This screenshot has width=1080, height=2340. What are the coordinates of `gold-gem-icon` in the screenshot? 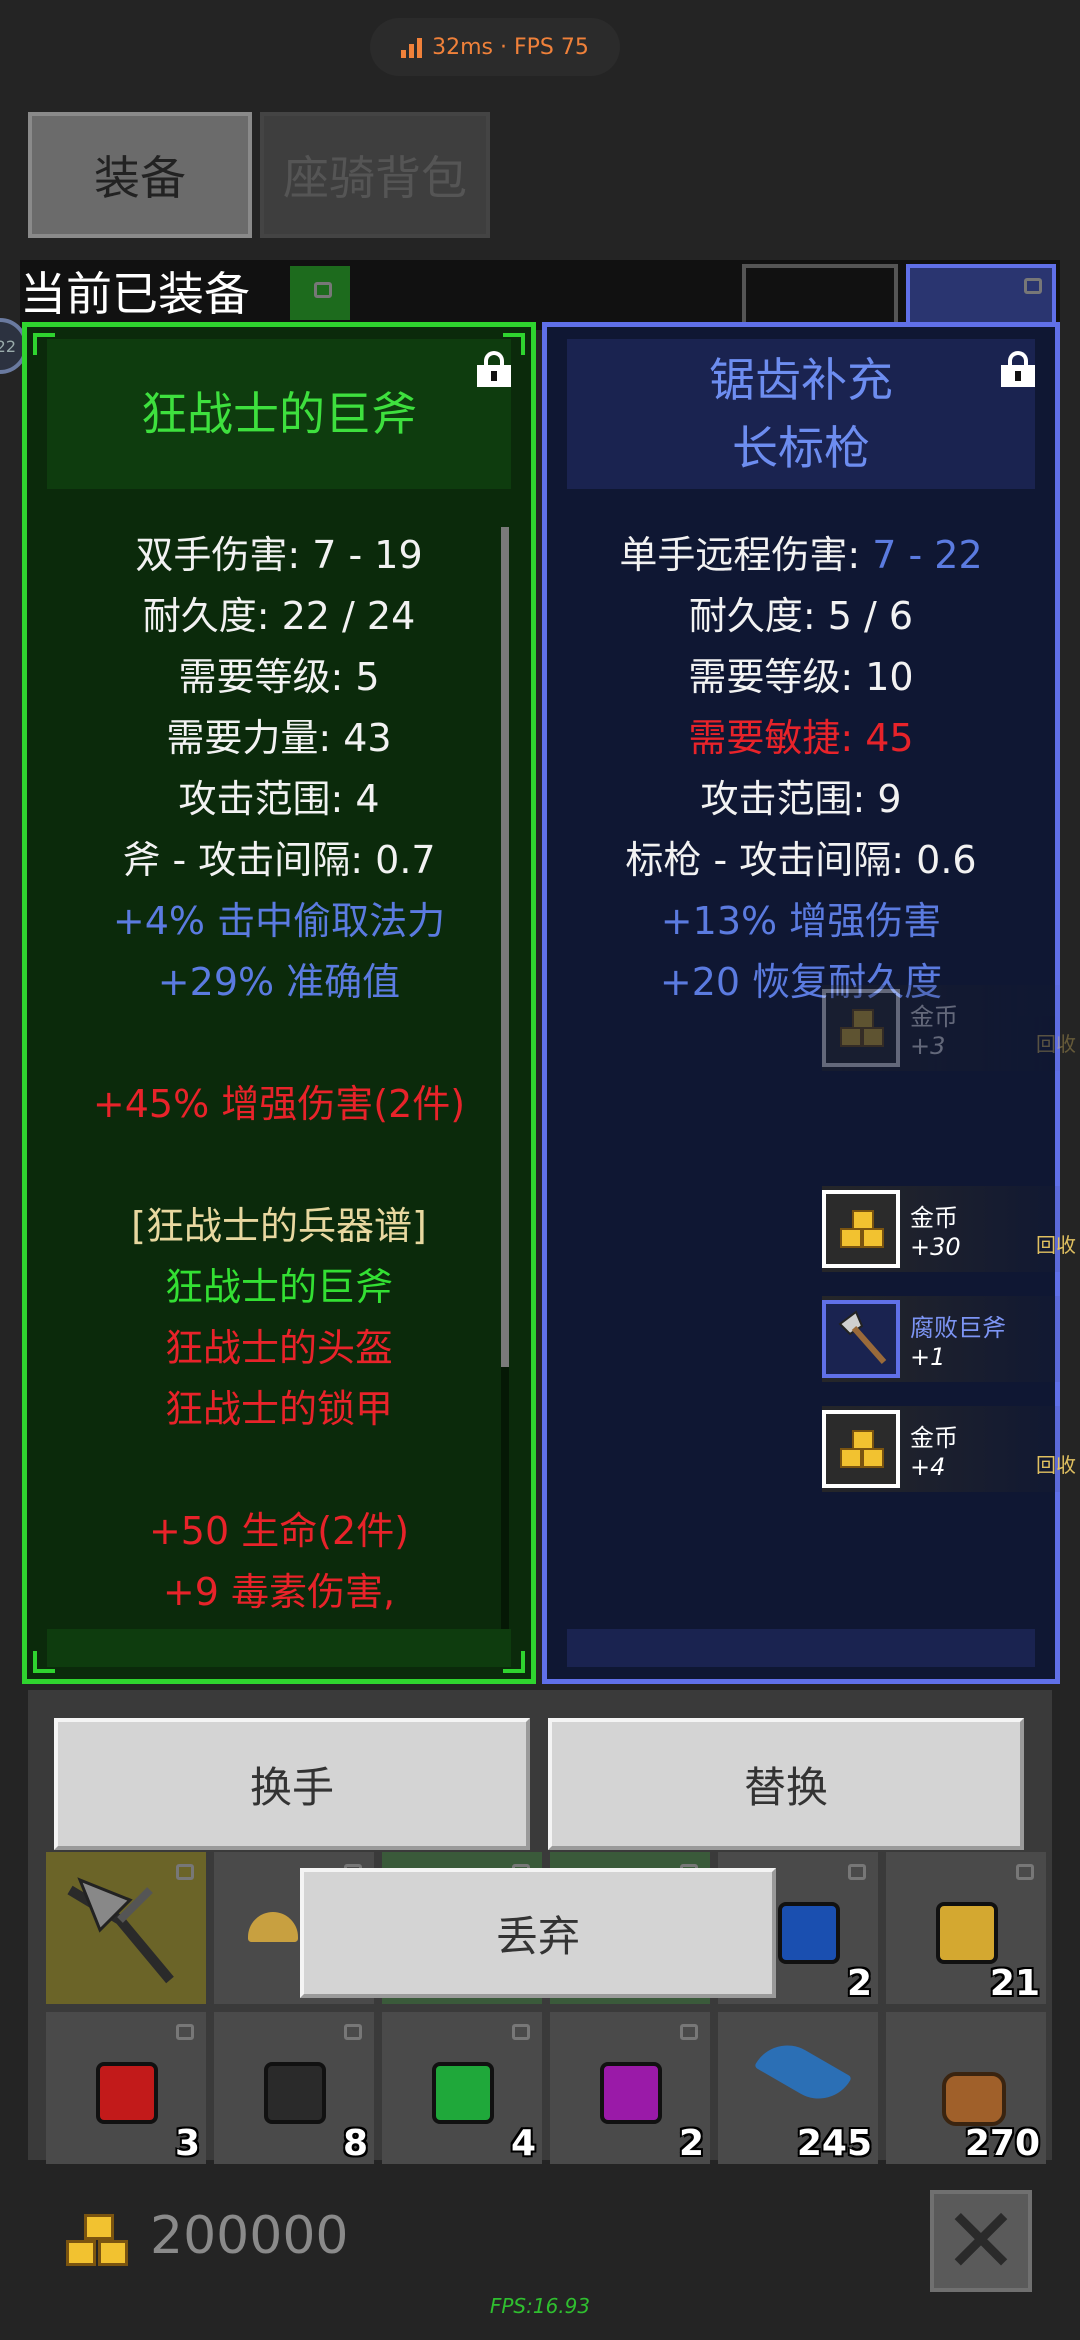 It's located at (967, 1933).